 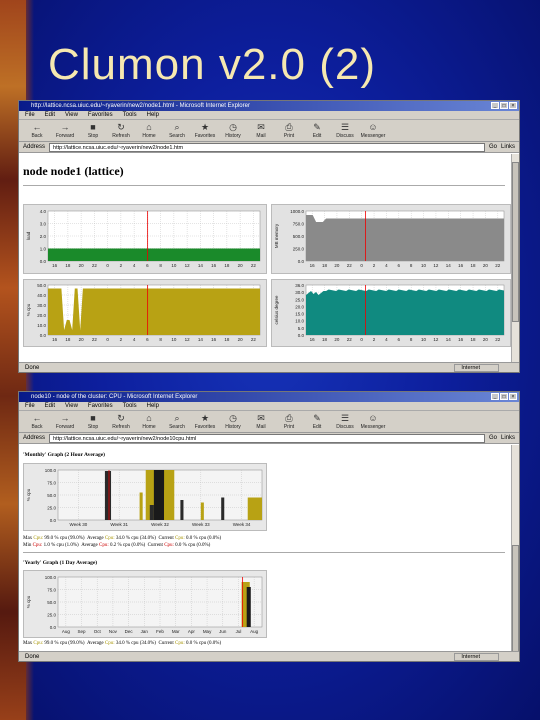 What do you see at coordinates (41, 305) in the screenshot?
I see `y-tick-label: 30.0` at bounding box center [41, 305].